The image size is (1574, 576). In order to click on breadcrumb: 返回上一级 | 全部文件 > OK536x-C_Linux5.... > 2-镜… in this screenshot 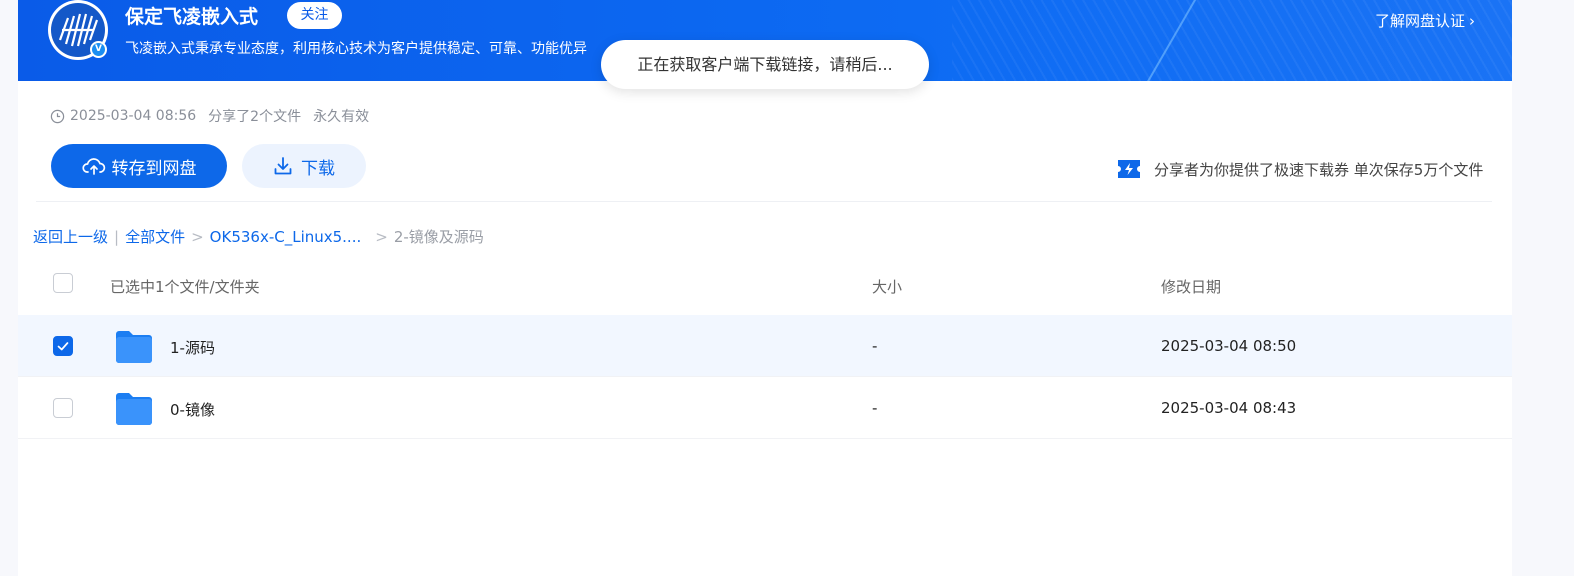, I will do `click(258, 236)`.